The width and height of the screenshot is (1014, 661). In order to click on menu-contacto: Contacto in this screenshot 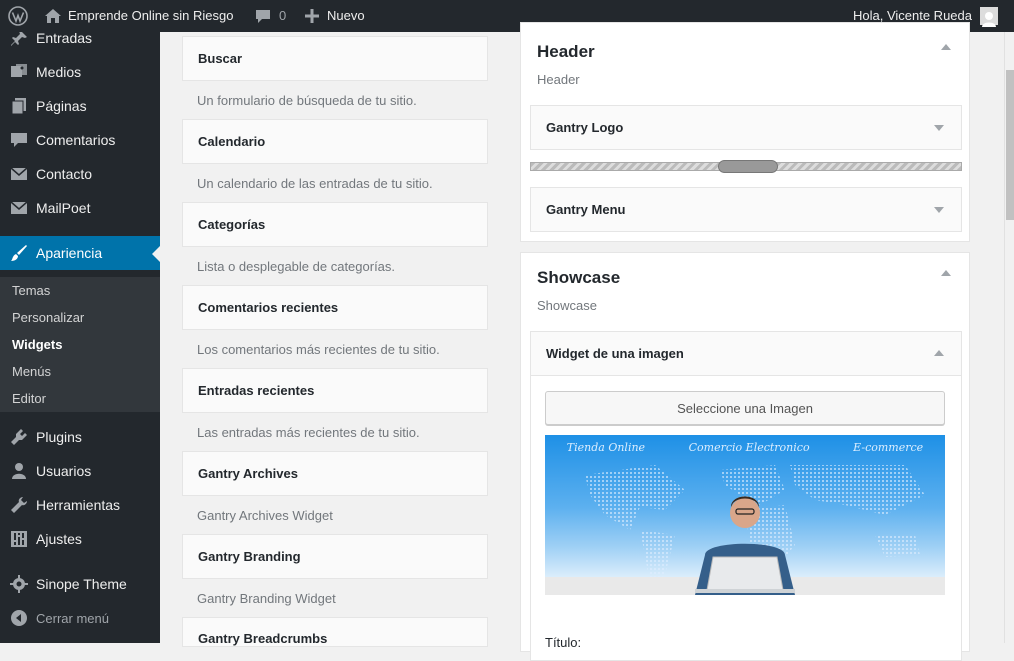, I will do `click(80, 174)`.